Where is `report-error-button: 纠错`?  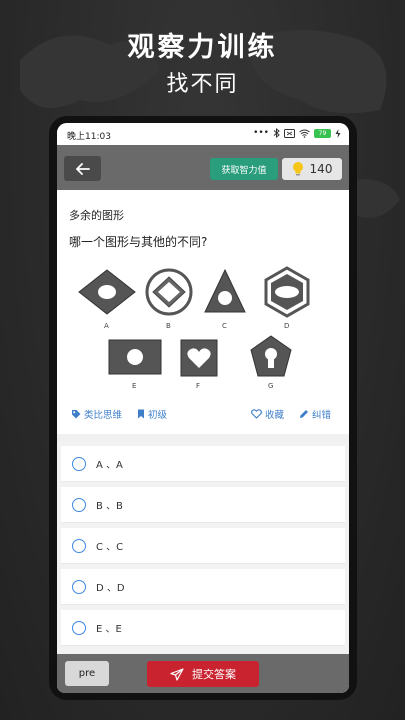 report-error-button: 纠错 is located at coordinates (315, 414).